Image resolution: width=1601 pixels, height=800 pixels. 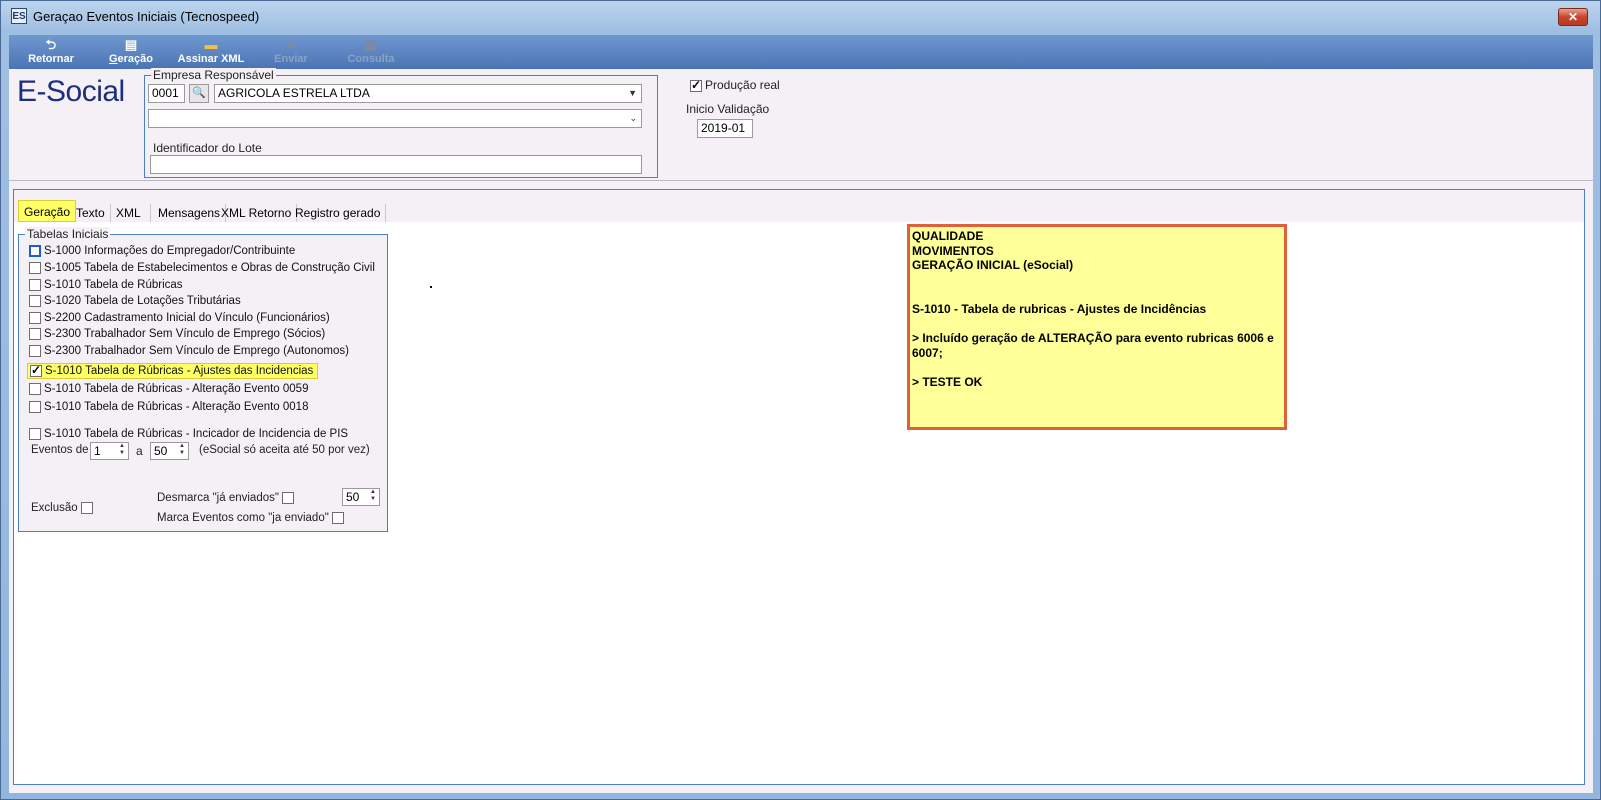 I want to click on producao-real-label: Produção real, so click(x=742, y=85).